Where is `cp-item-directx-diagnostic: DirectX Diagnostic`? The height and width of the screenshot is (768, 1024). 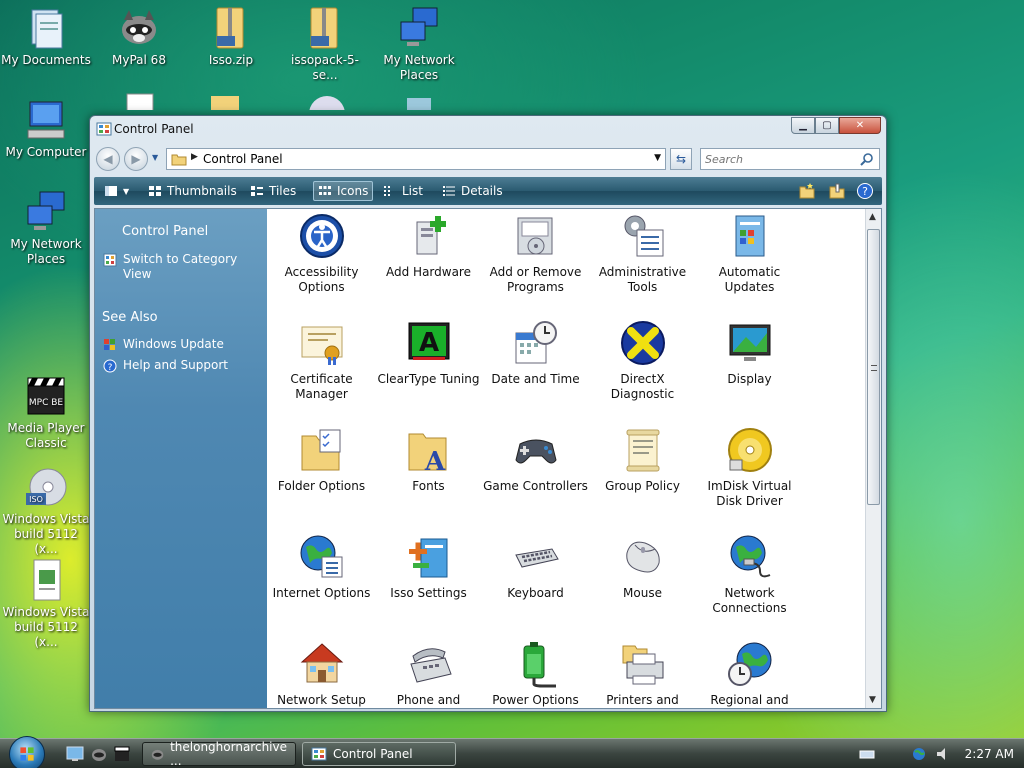
cp-item-directx-diagnostic: DirectX Diagnostic is located at coordinates (642, 360).